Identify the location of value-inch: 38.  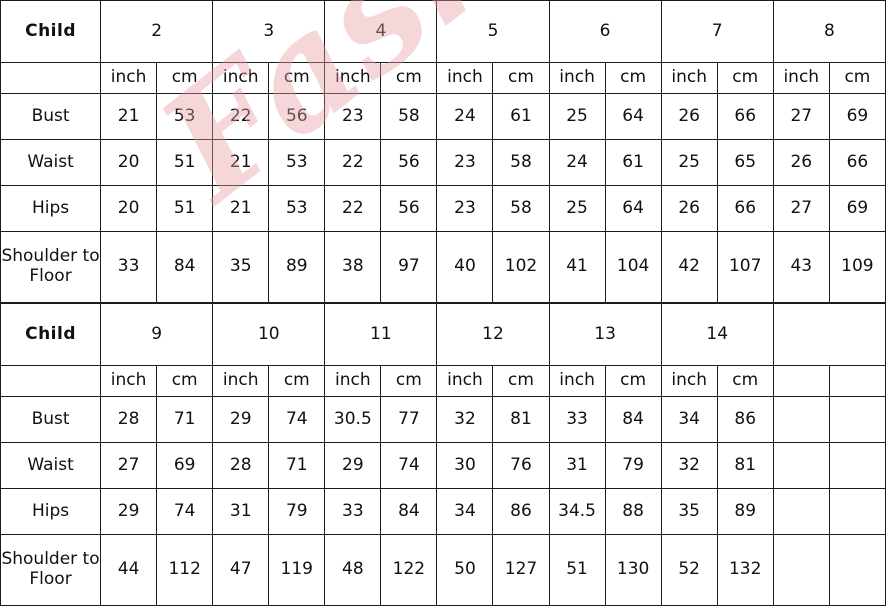
(353, 267).